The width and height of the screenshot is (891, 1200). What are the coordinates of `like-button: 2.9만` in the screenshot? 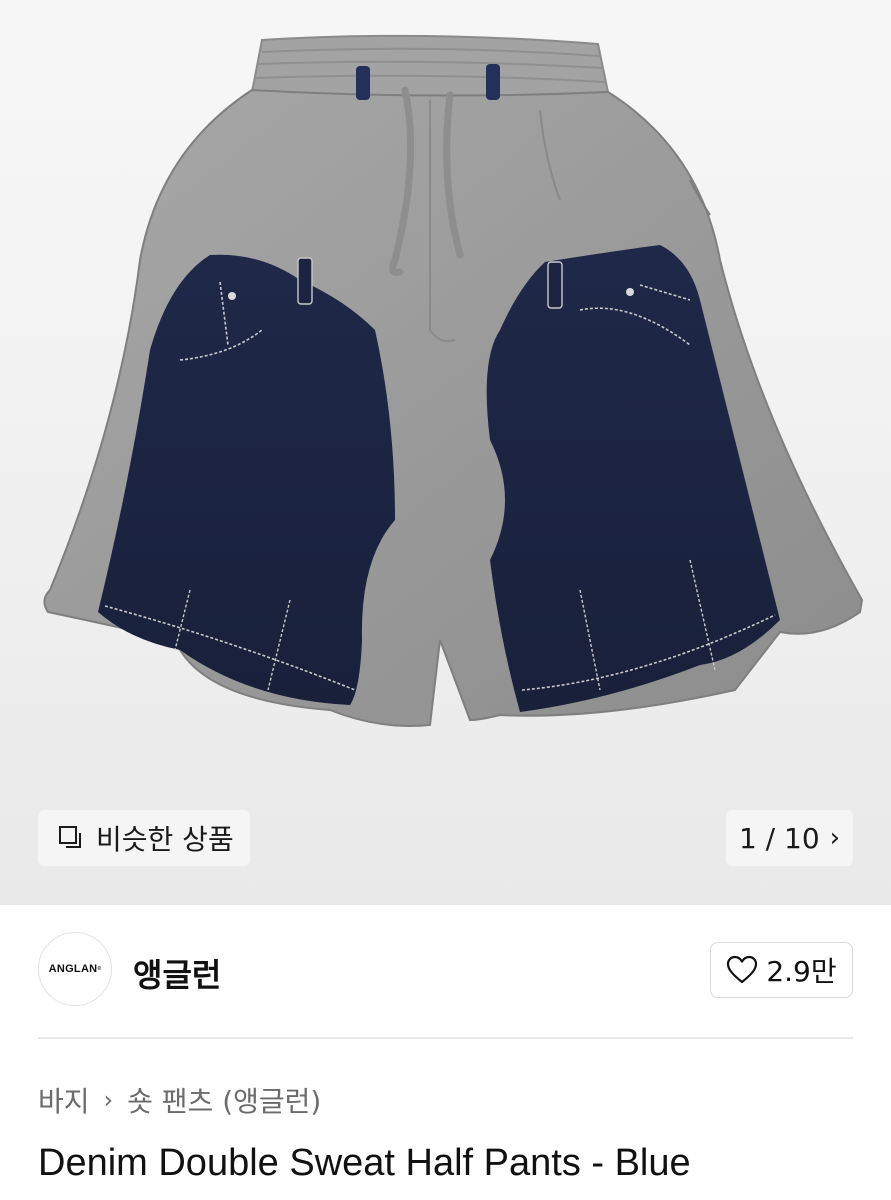 It's located at (781, 970).